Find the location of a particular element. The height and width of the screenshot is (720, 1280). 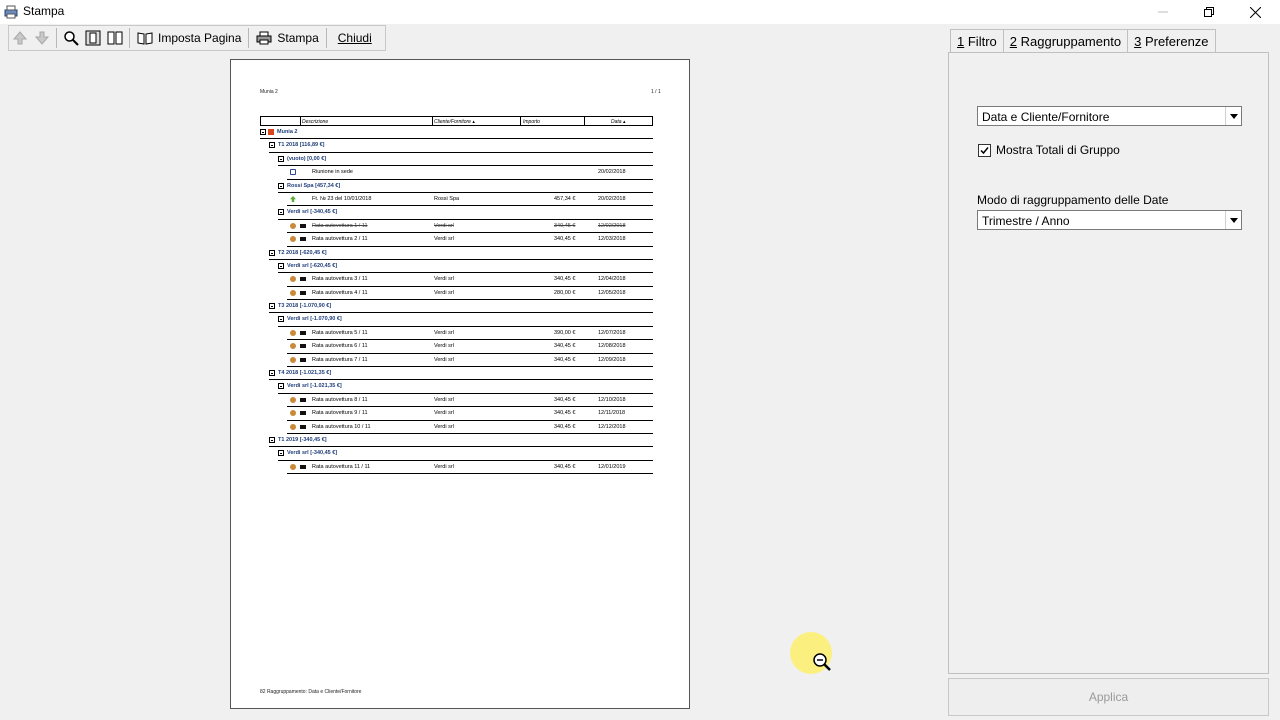

show-group-totals-checkbox is located at coordinates (984, 150).